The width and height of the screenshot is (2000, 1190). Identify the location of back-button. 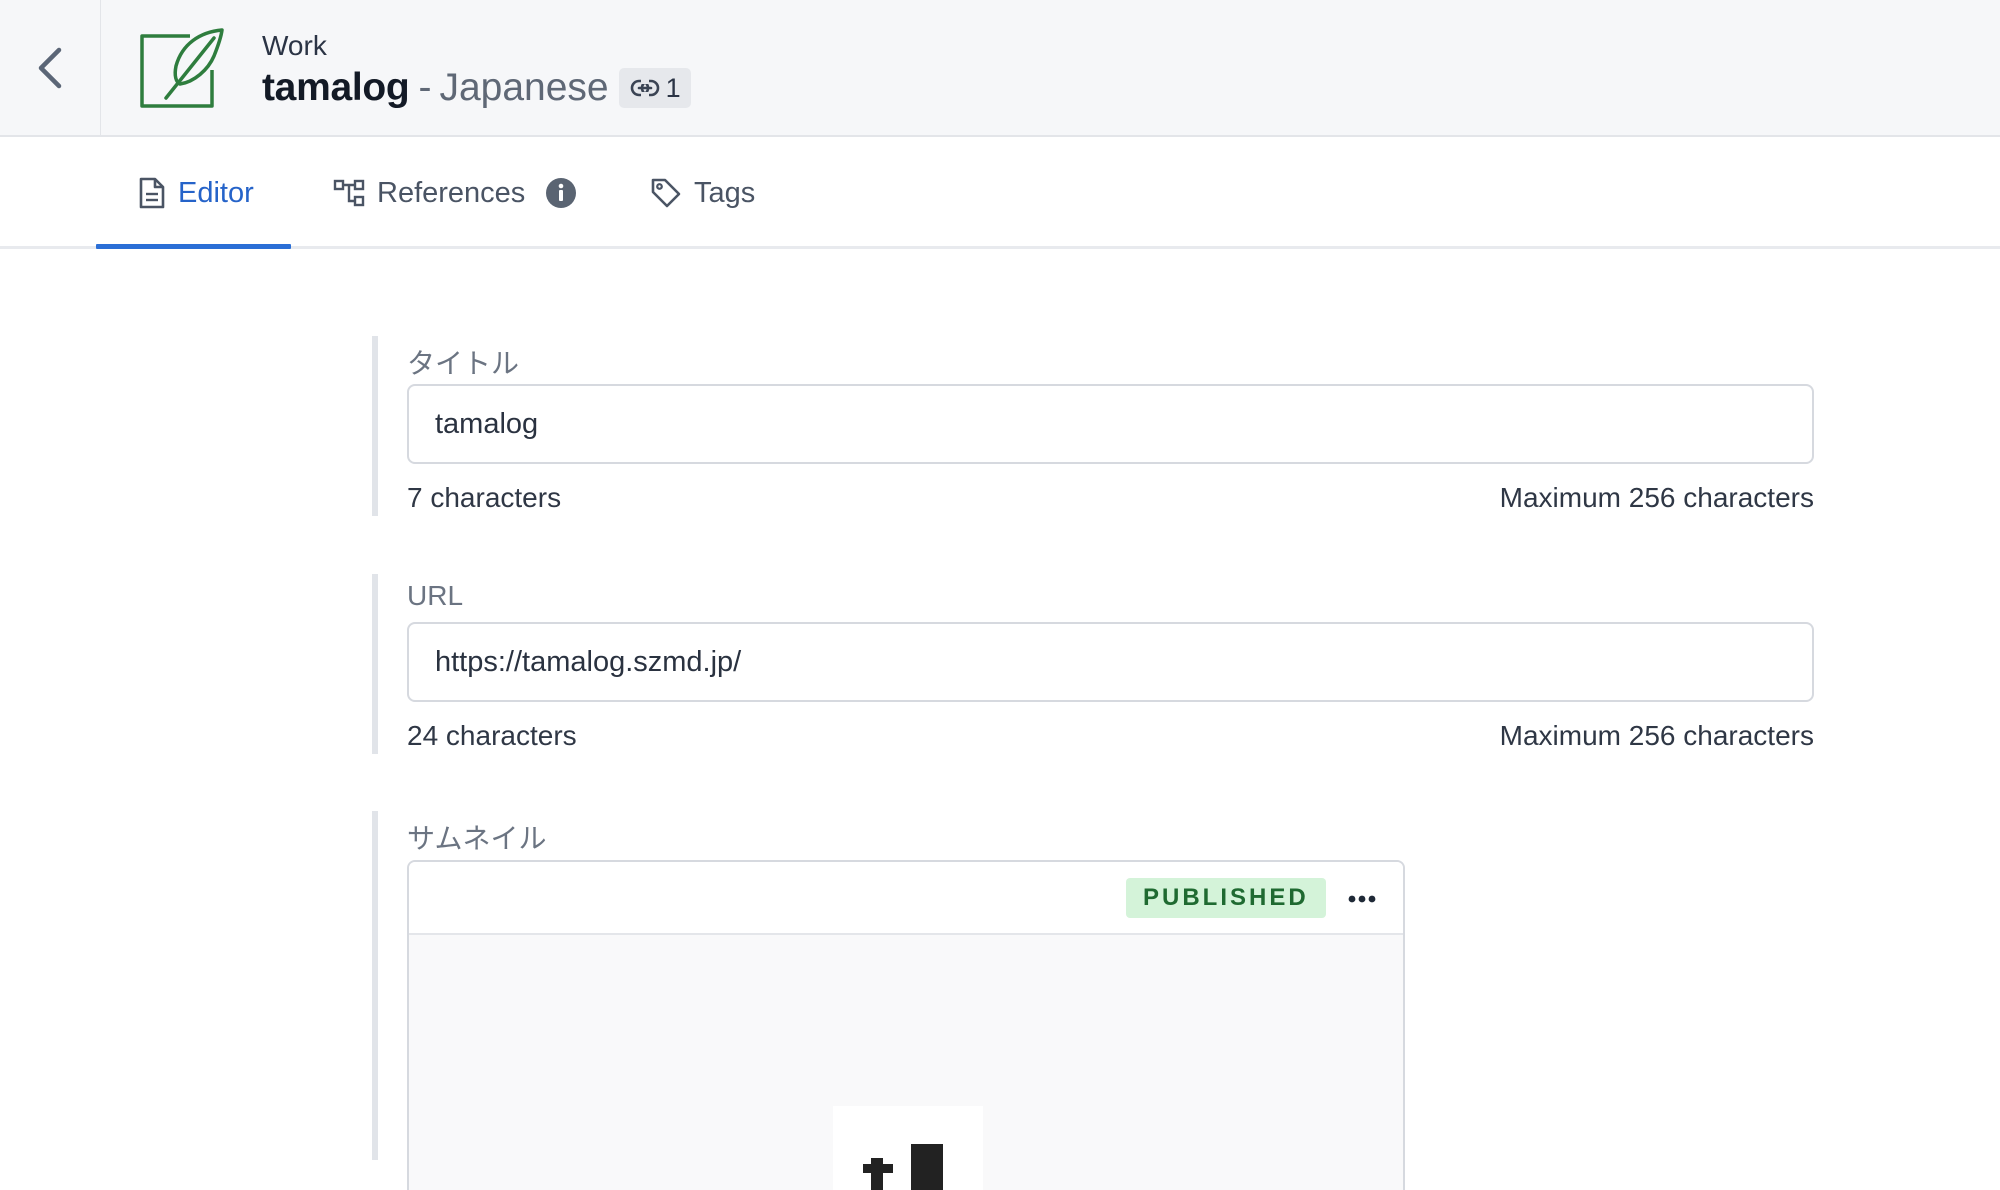
(50, 67).